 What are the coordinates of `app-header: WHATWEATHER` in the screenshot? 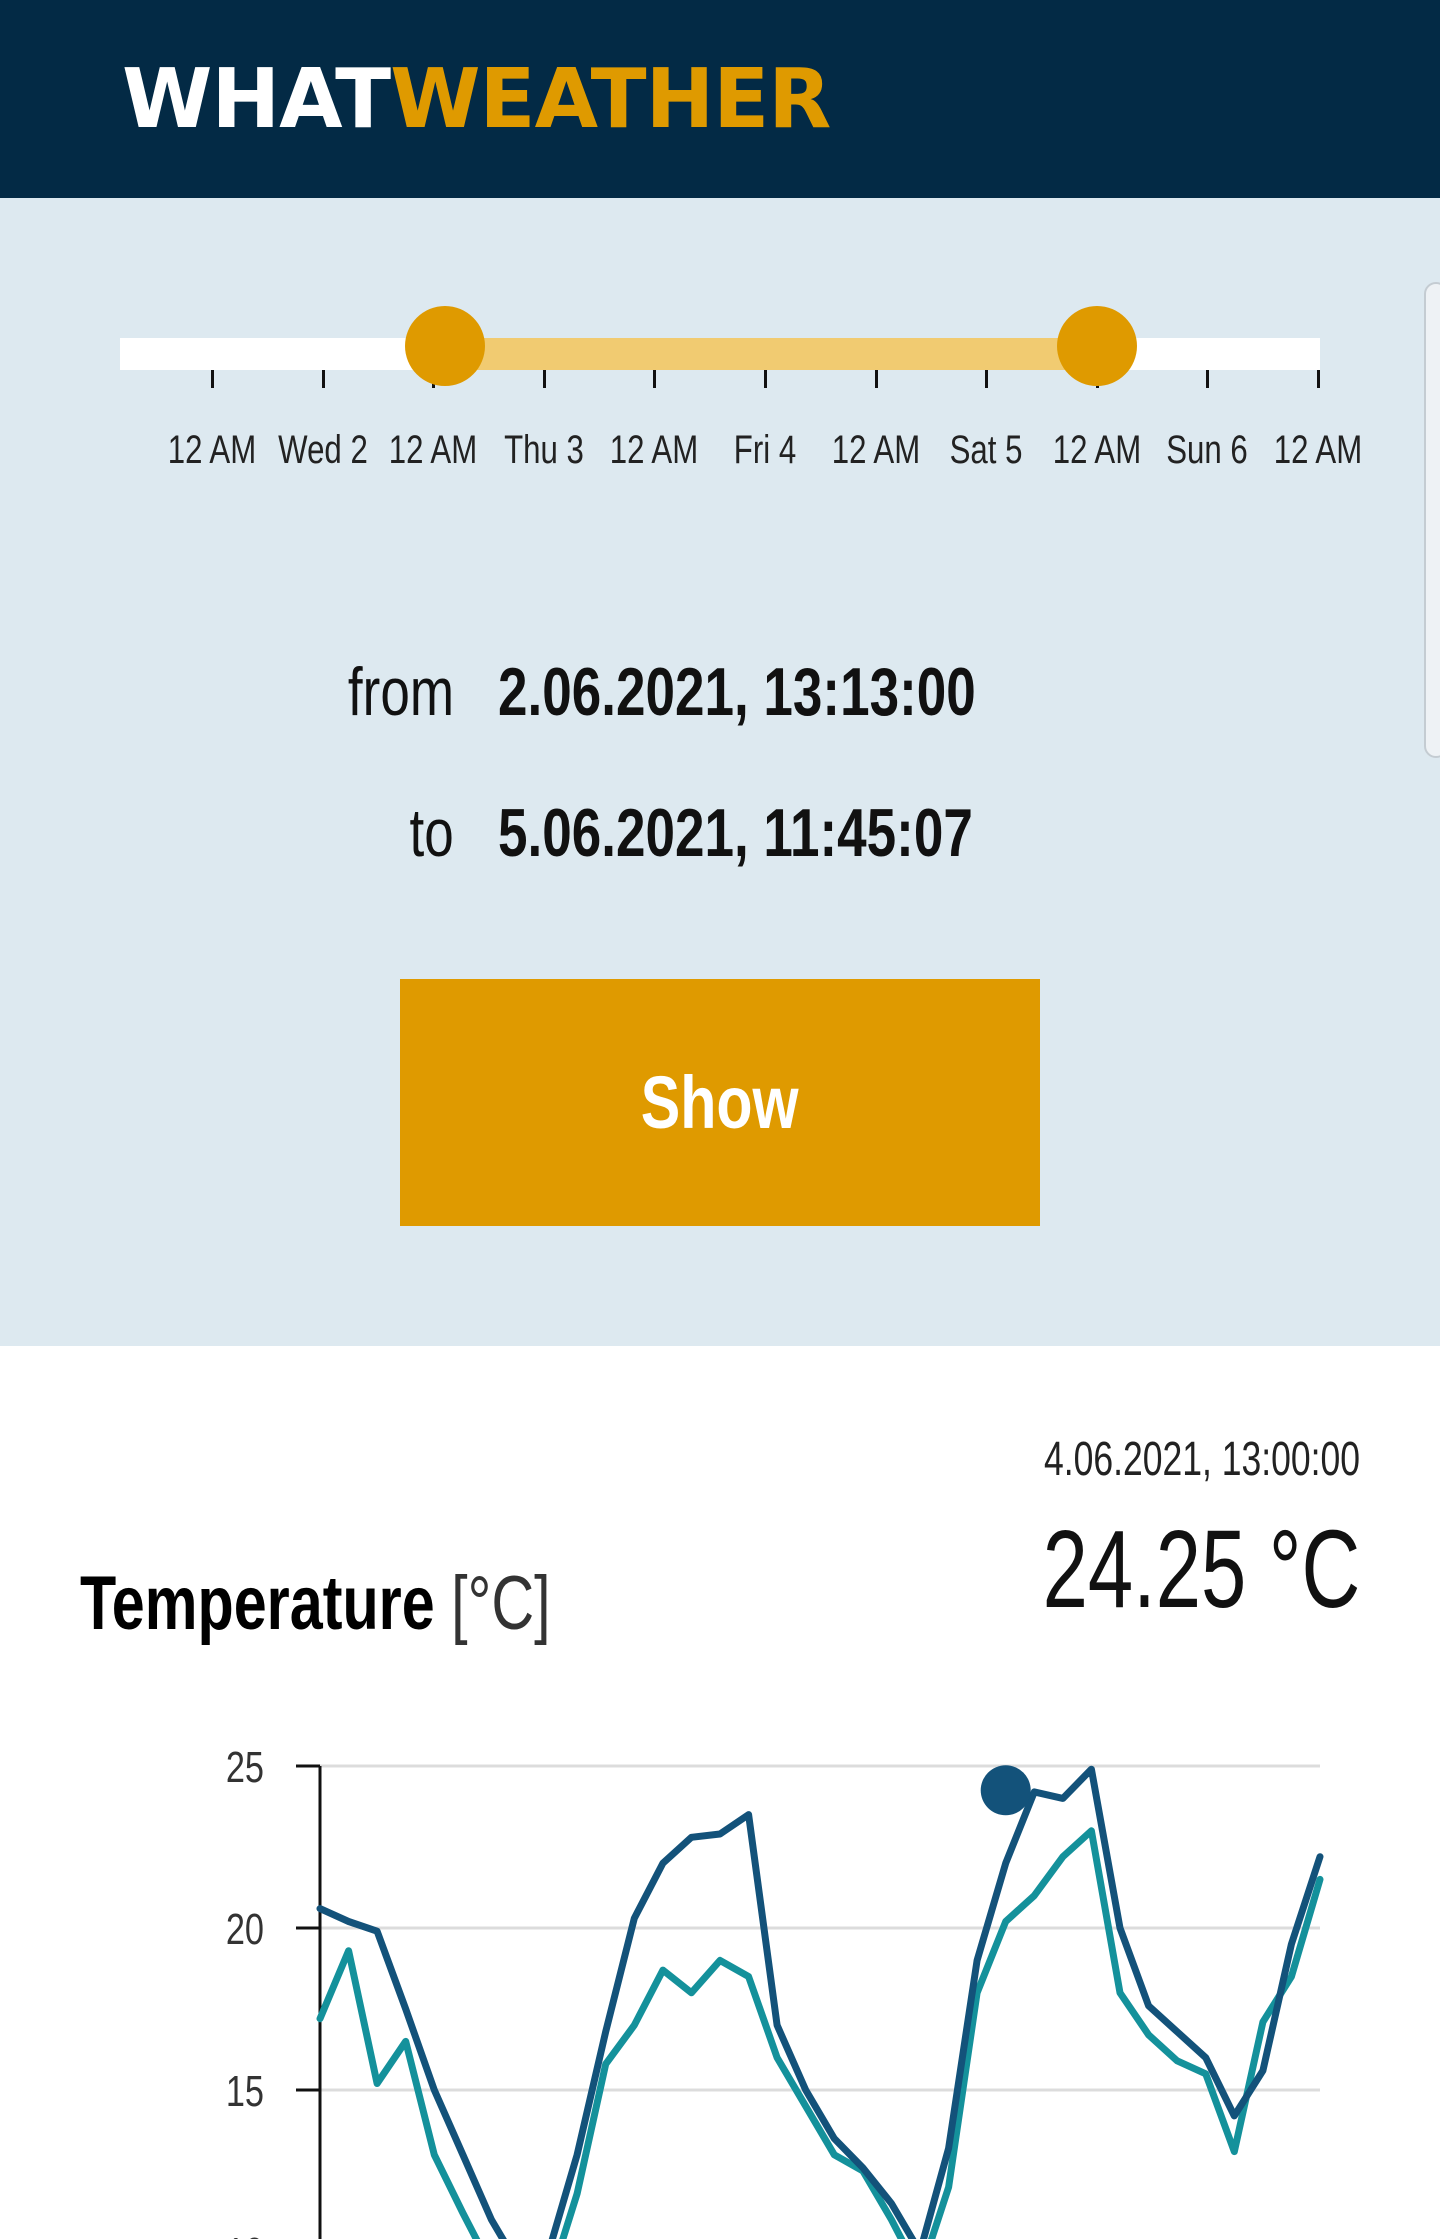 It's located at (720, 99).